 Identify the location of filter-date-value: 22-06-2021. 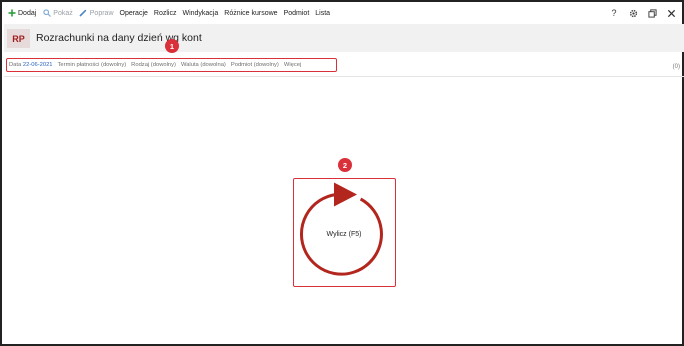
(37, 65).